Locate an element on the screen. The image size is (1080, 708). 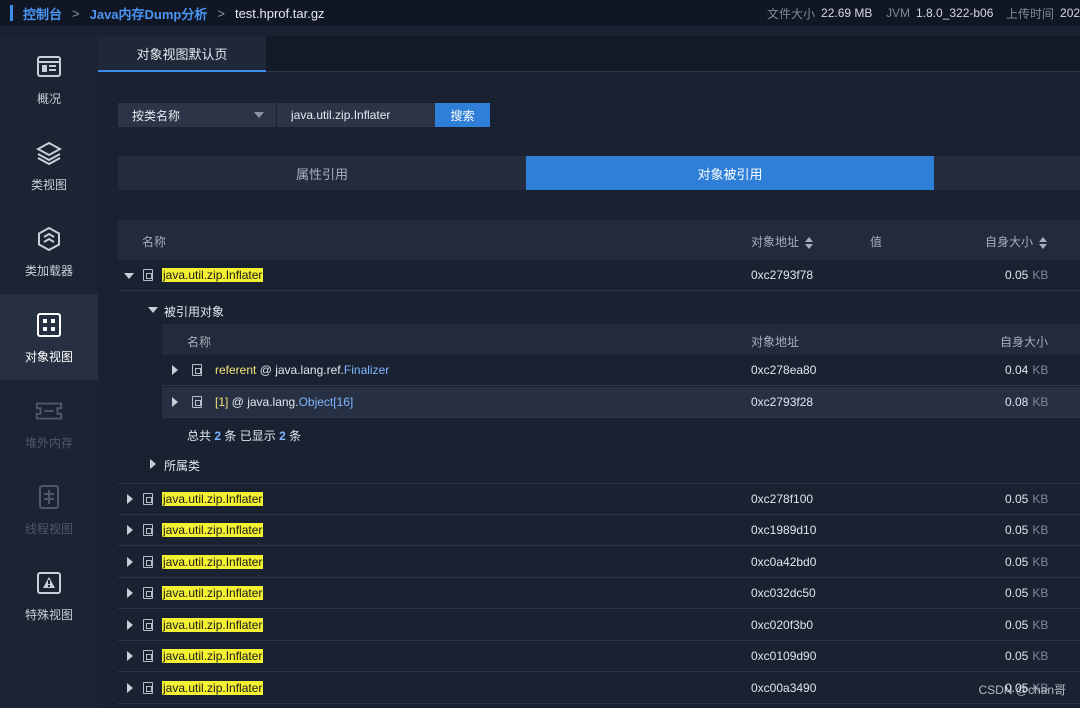
tab-outgoing-references: 属性引用 is located at coordinates (322, 173).